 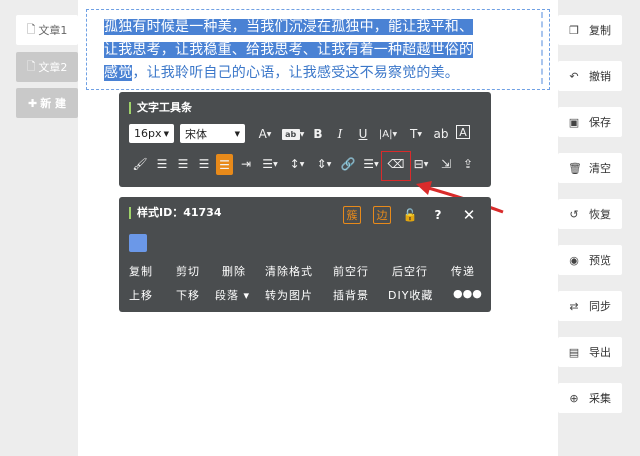 What do you see at coordinates (234, 271) in the screenshot?
I see `action-delete: 删除` at bounding box center [234, 271].